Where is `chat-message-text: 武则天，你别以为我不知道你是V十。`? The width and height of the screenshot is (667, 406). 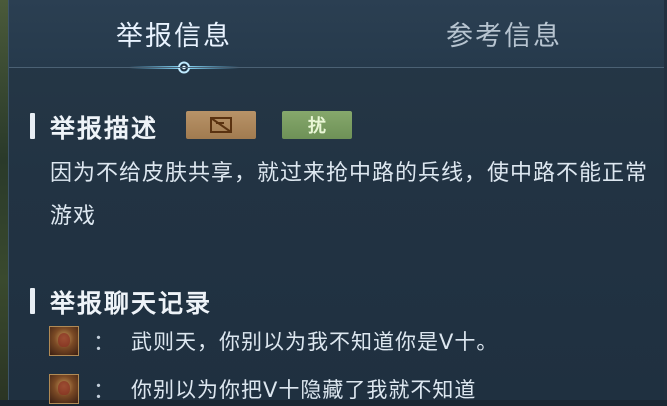
chat-message-text: 武则天，你别以为我不知道你是V十。 is located at coordinates (315, 342).